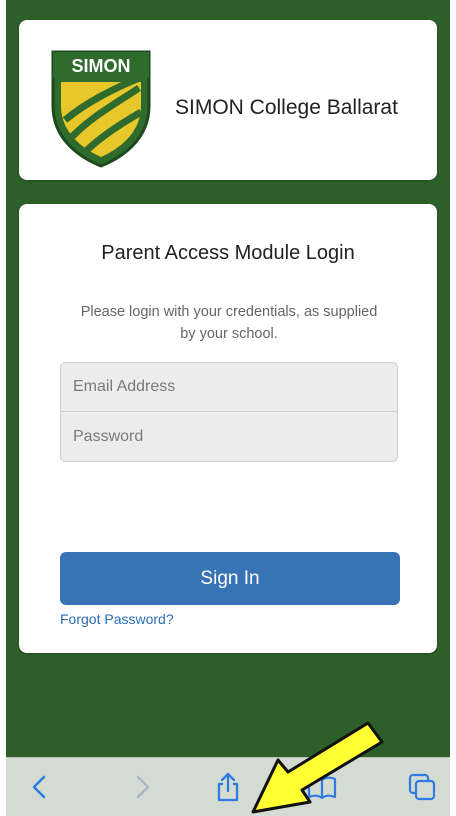 This screenshot has width=456, height=816. Describe the element at coordinates (117, 619) in the screenshot. I see `forgot-password-link: Forgot Password?` at that location.